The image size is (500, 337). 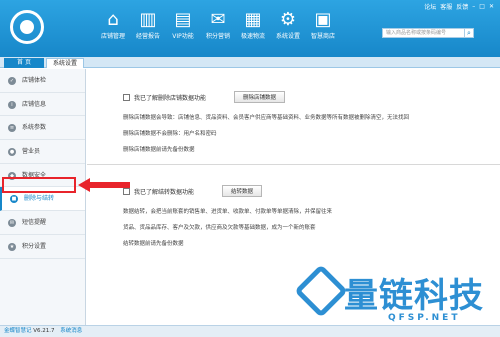 What do you see at coordinates (469, 33) in the screenshot?
I see `search-icon: ⌕` at bounding box center [469, 33].